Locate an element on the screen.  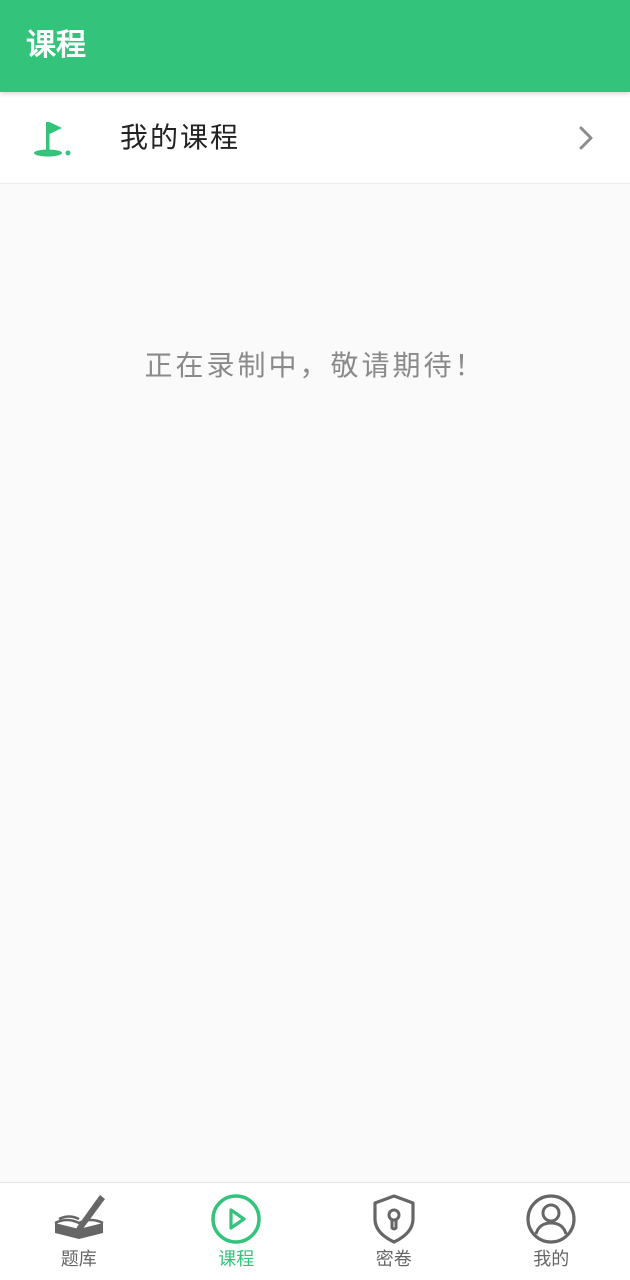
nav-item-mine: 我的 is located at coordinates (551, 1231).